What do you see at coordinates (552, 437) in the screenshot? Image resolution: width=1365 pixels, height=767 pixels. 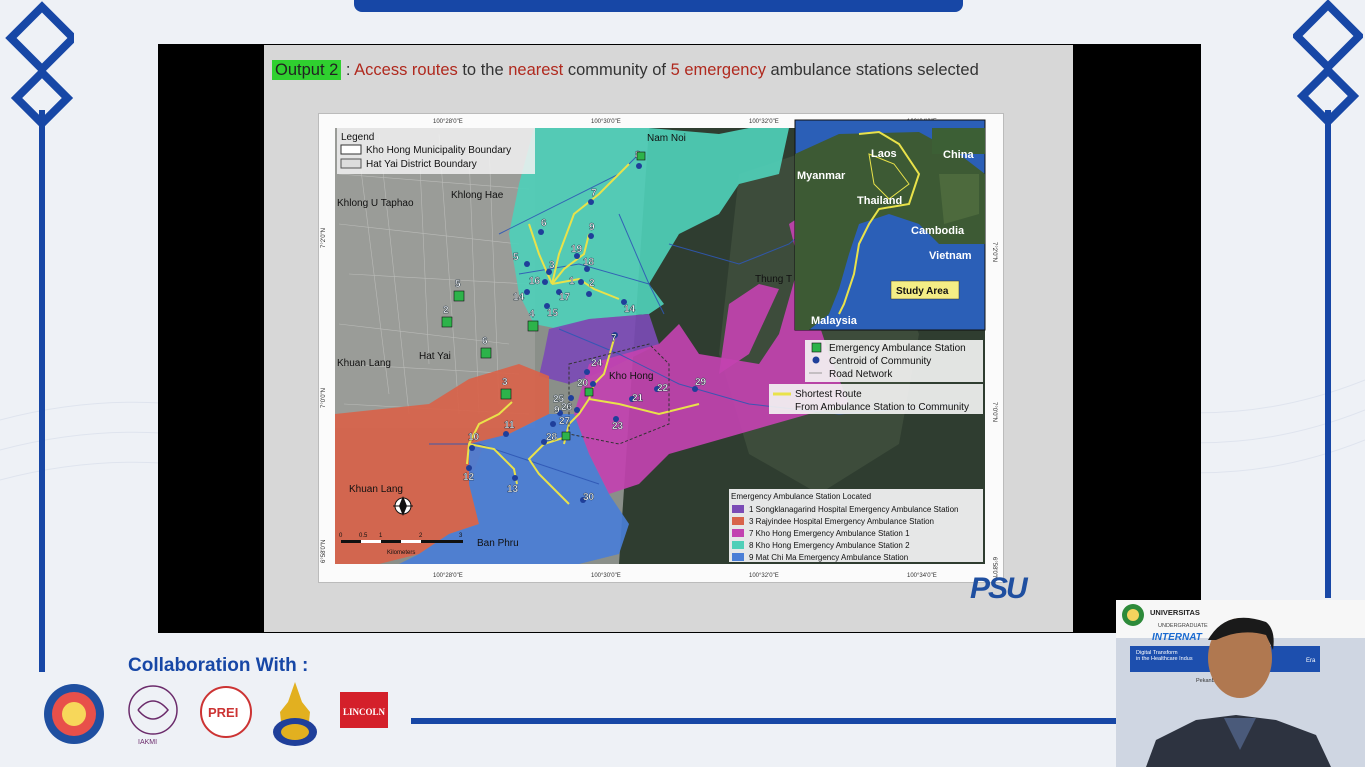 I see `community-label: 28` at bounding box center [552, 437].